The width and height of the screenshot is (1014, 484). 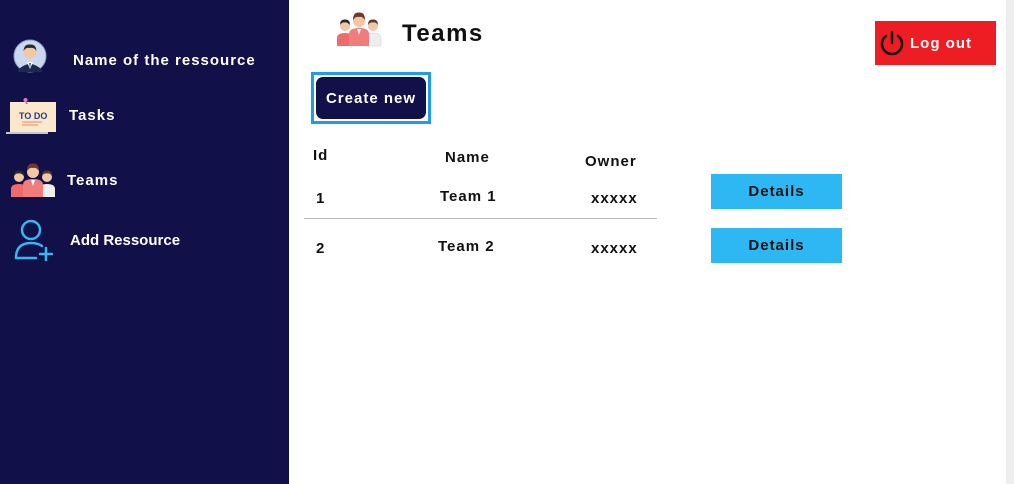 What do you see at coordinates (321, 155) in the screenshot?
I see `column-header-id: Id` at bounding box center [321, 155].